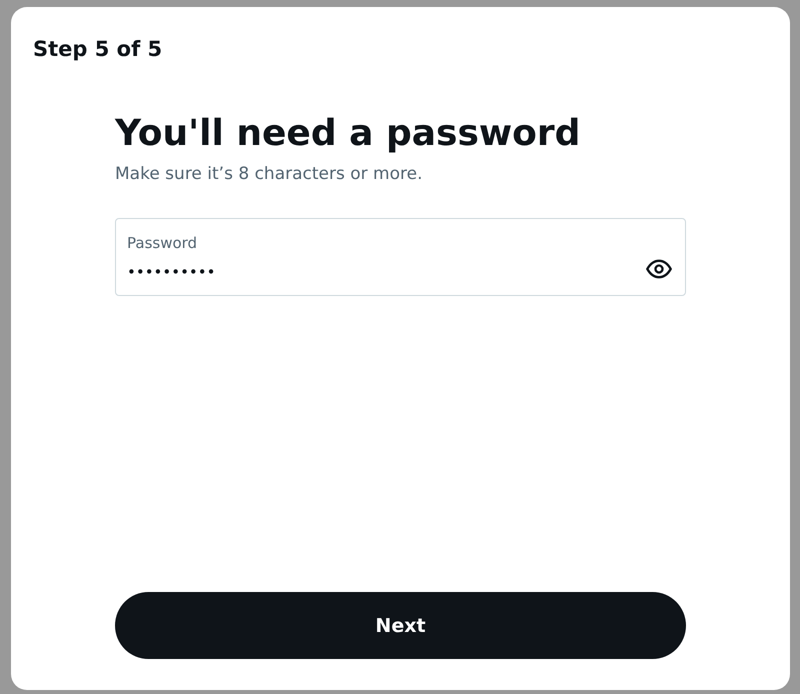 This screenshot has height=694, width=800. Describe the element at coordinates (386, 272) in the screenshot. I see `password-value: ••••••••••` at that location.